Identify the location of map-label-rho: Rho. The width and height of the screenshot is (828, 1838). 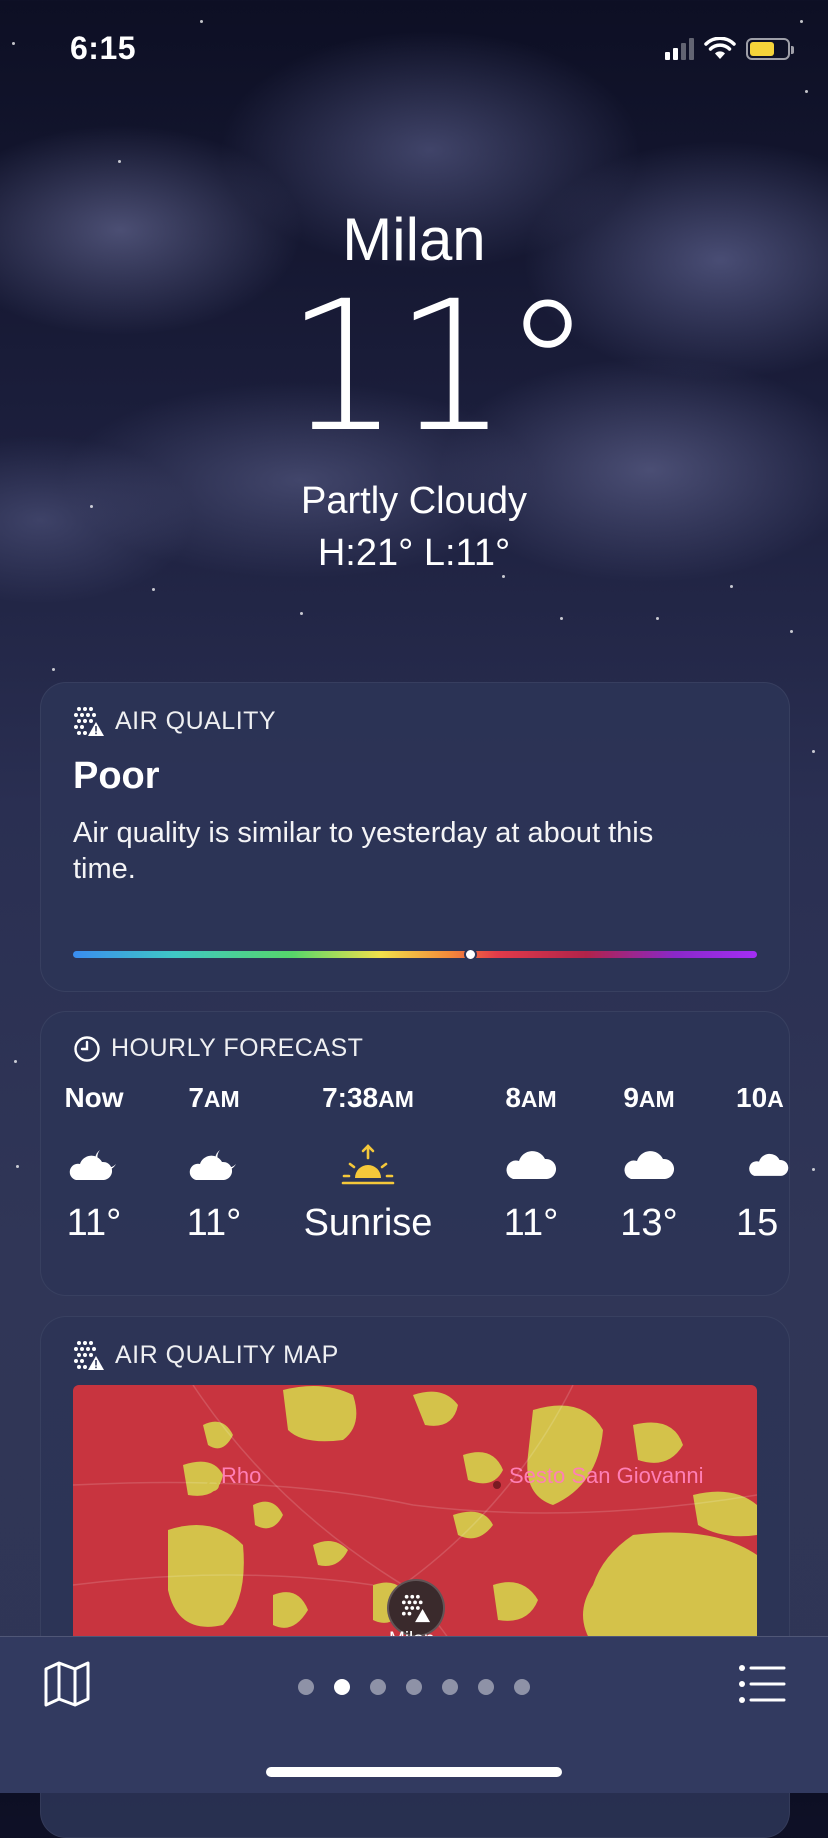
(241, 1475).